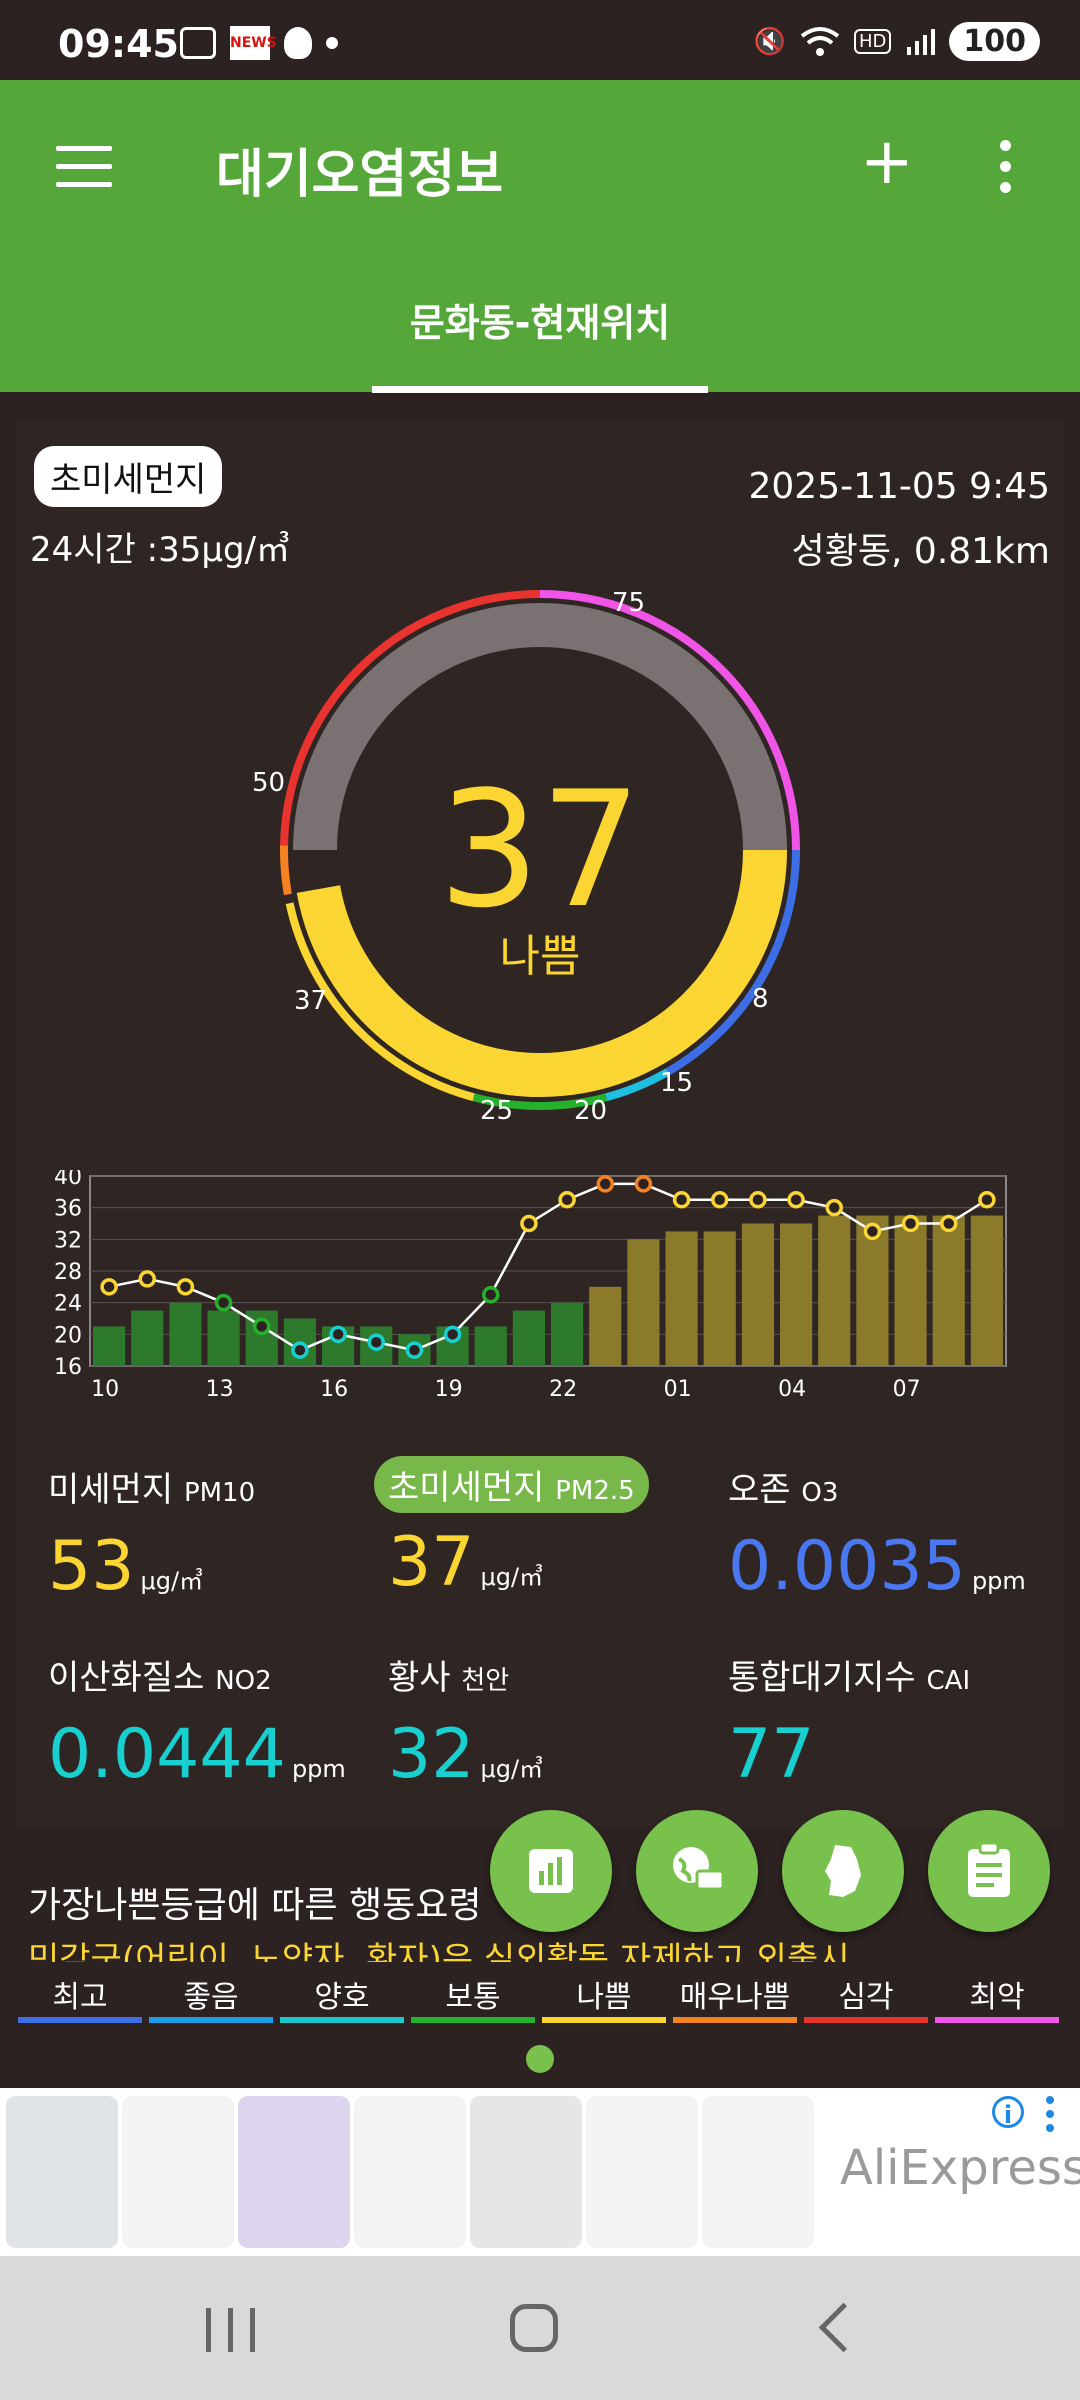  What do you see at coordinates (68, 1272) in the screenshot?
I see `y-tick-label: 28` at bounding box center [68, 1272].